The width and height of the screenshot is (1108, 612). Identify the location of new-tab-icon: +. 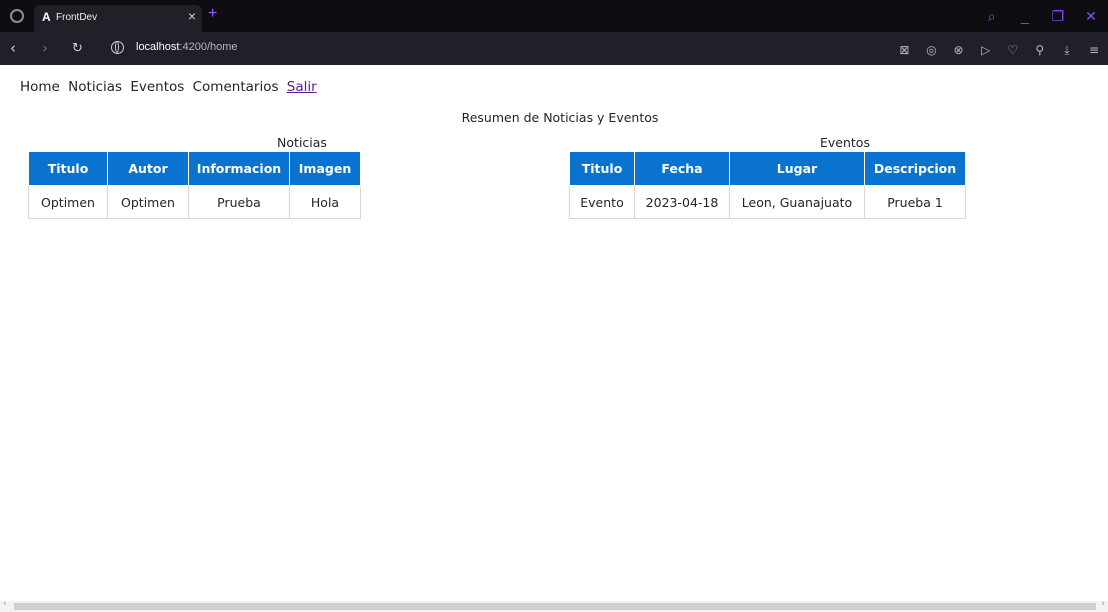
(212, 14).